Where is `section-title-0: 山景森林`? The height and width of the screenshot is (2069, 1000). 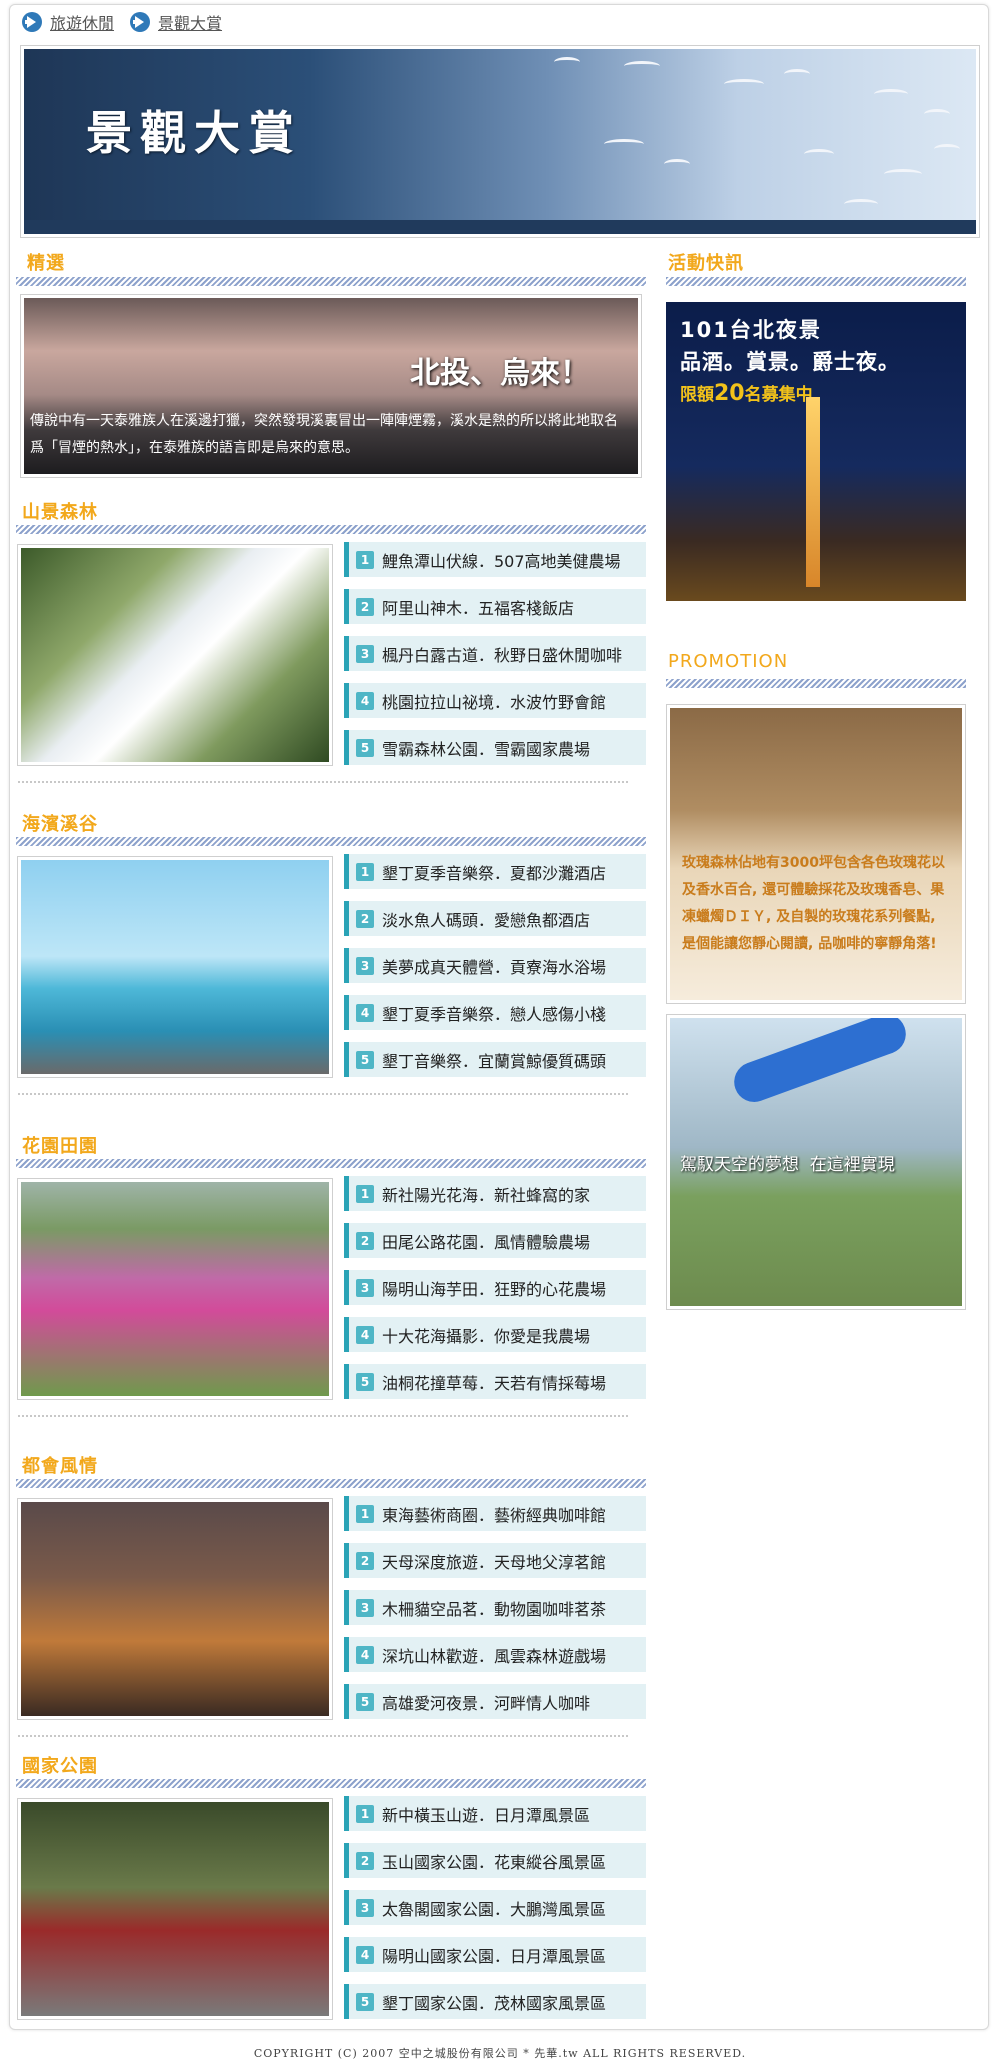
section-title-0: 山景森林 is located at coordinates (60, 512).